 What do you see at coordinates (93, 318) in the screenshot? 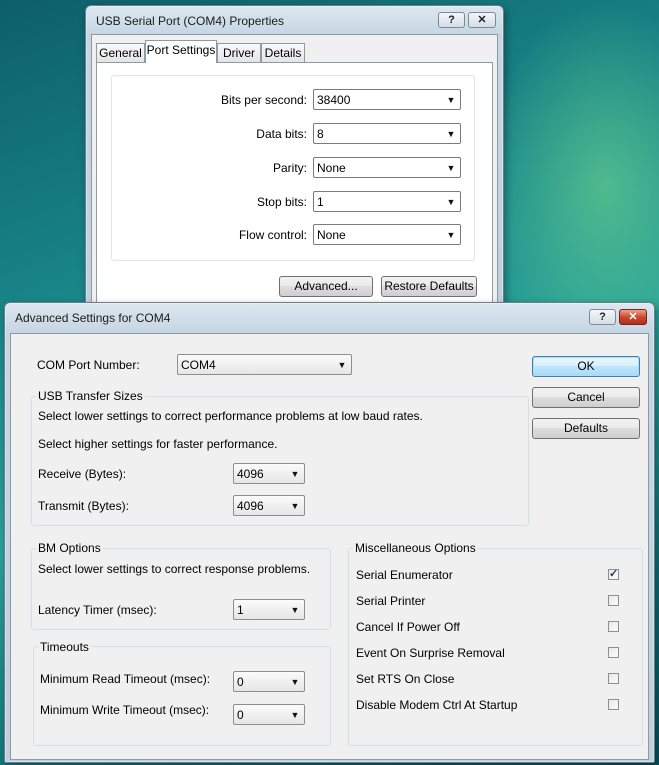
I see `advanced-title: Advanced Settings for COM4` at bounding box center [93, 318].